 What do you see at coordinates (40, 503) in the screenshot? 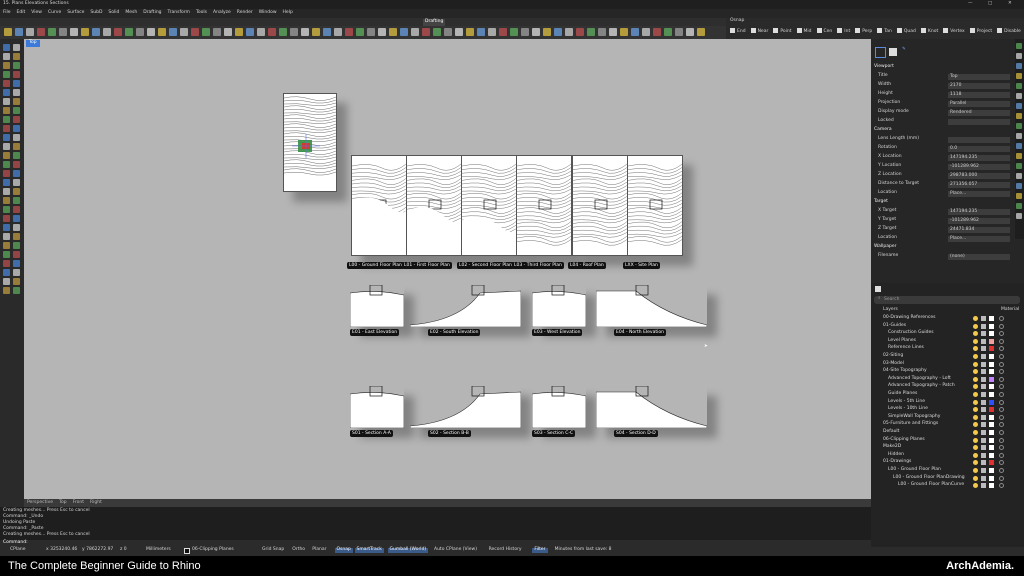
I see `viewport-tab-perspective: Perspective` at bounding box center [40, 503].